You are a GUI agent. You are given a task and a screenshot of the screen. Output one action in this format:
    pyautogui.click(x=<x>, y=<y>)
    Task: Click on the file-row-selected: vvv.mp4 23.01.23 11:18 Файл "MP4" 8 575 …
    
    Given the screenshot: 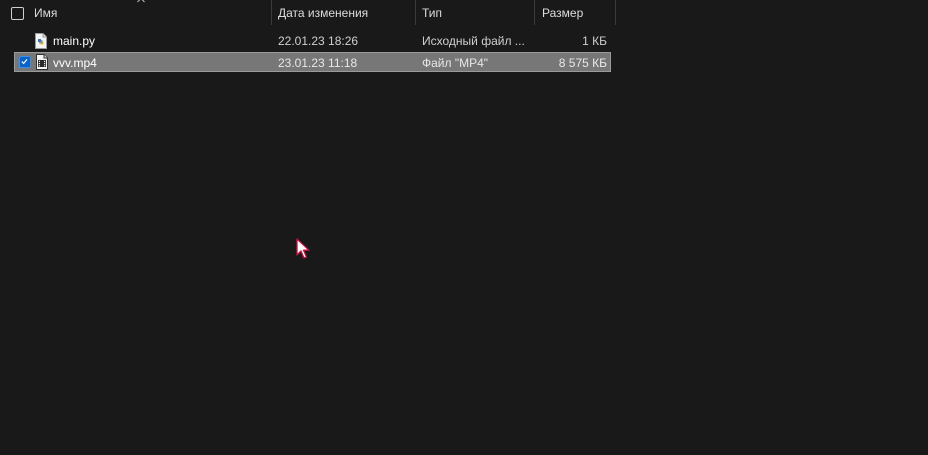 What is the action you would take?
    pyautogui.click(x=312, y=62)
    